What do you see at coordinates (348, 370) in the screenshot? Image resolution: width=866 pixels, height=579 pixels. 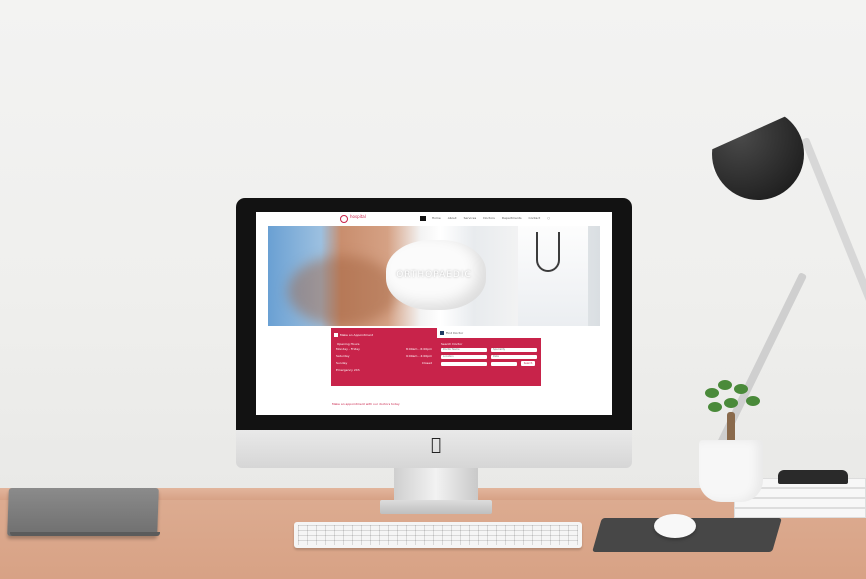 I see `hours-day: Emergency 24h` at bounding box center [348, 370].